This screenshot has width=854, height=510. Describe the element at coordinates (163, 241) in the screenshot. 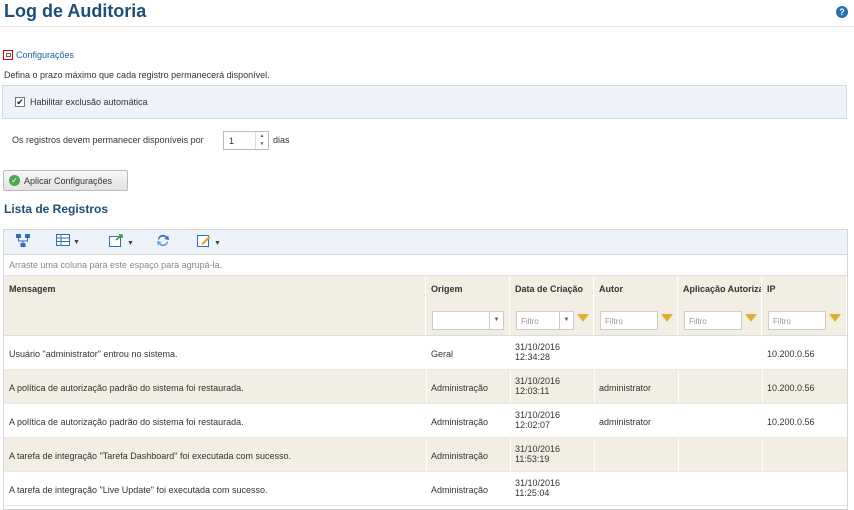

I see `refresh-icon` at that location.